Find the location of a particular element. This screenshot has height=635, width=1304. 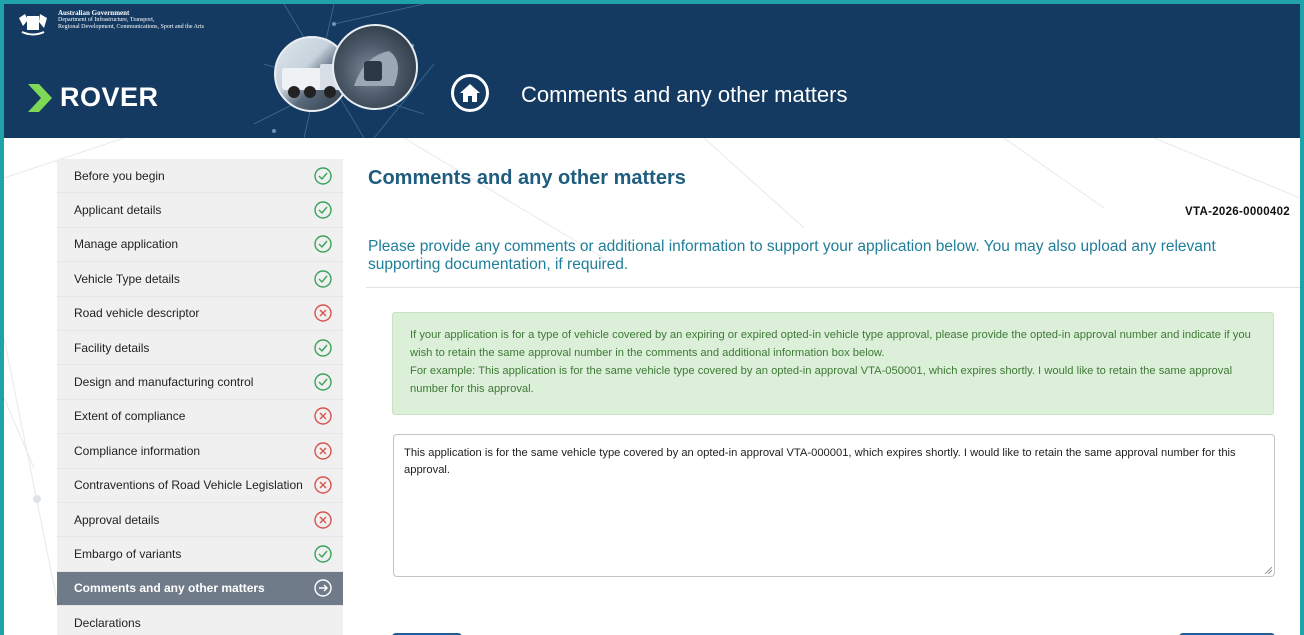

arrow-right-circle-icon is located at coordinates (323, 588).